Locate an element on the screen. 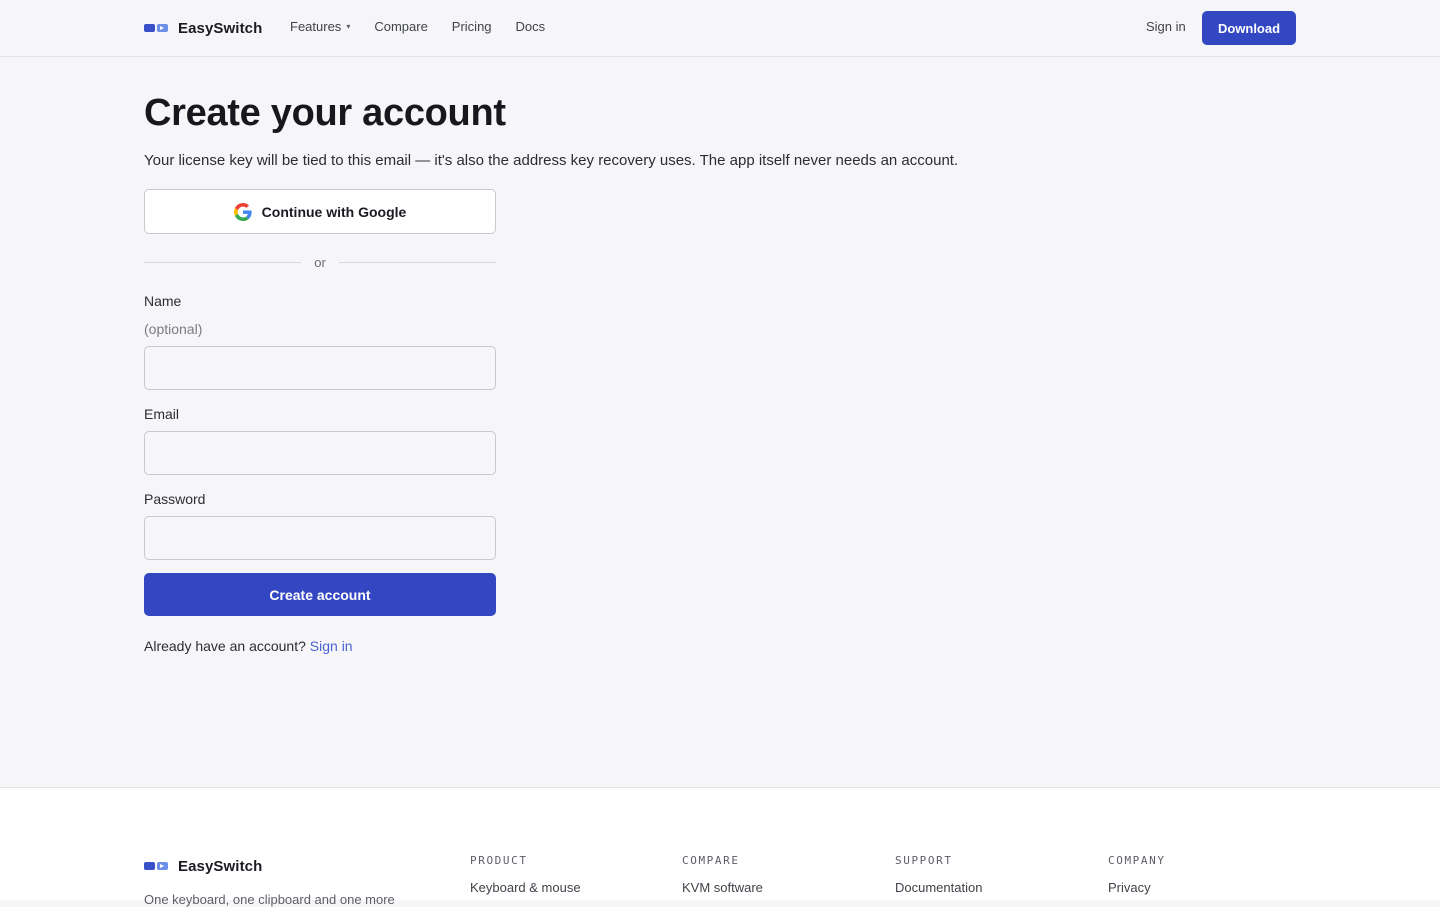 Image resolution: width=1440 pixels, height=907 pixels. email-label: Email is located at coordinates (162, 414).